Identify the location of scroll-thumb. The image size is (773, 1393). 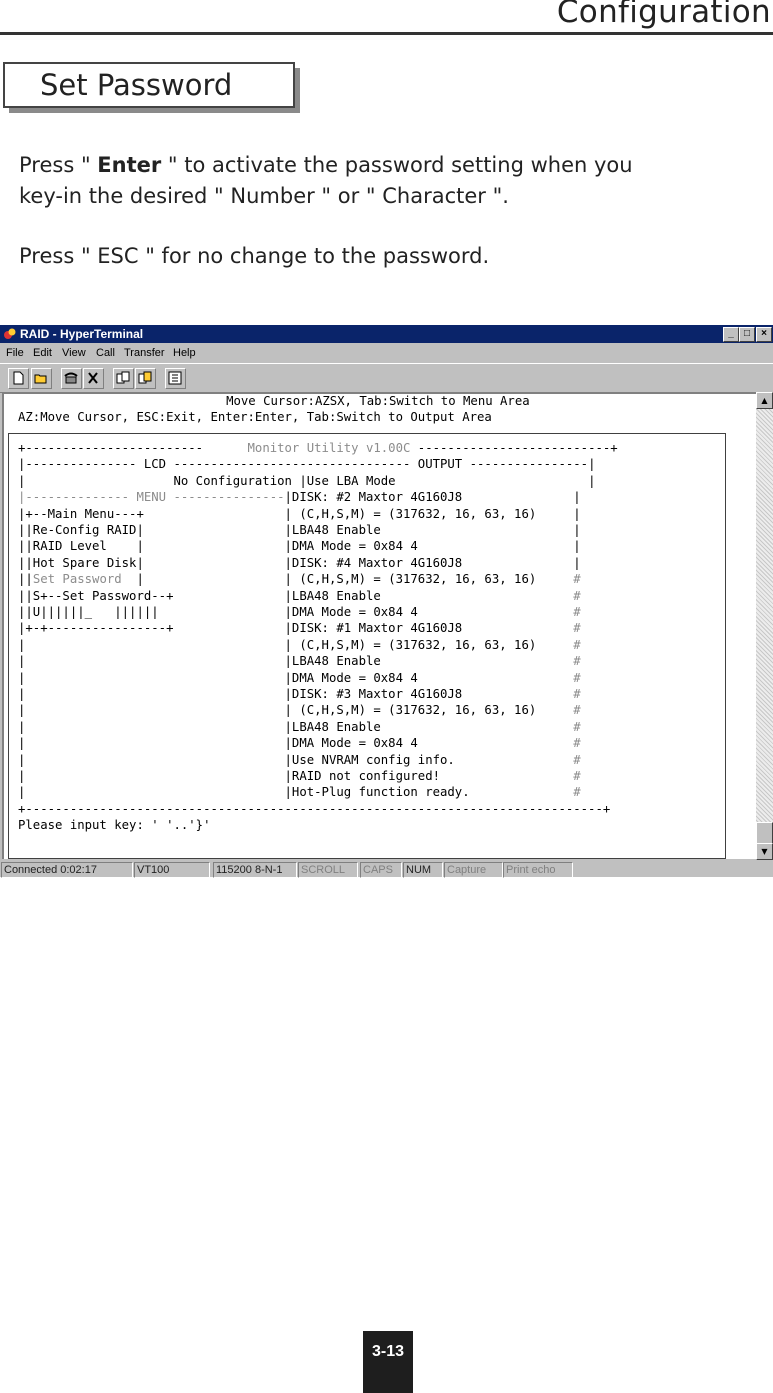
(764, 833).